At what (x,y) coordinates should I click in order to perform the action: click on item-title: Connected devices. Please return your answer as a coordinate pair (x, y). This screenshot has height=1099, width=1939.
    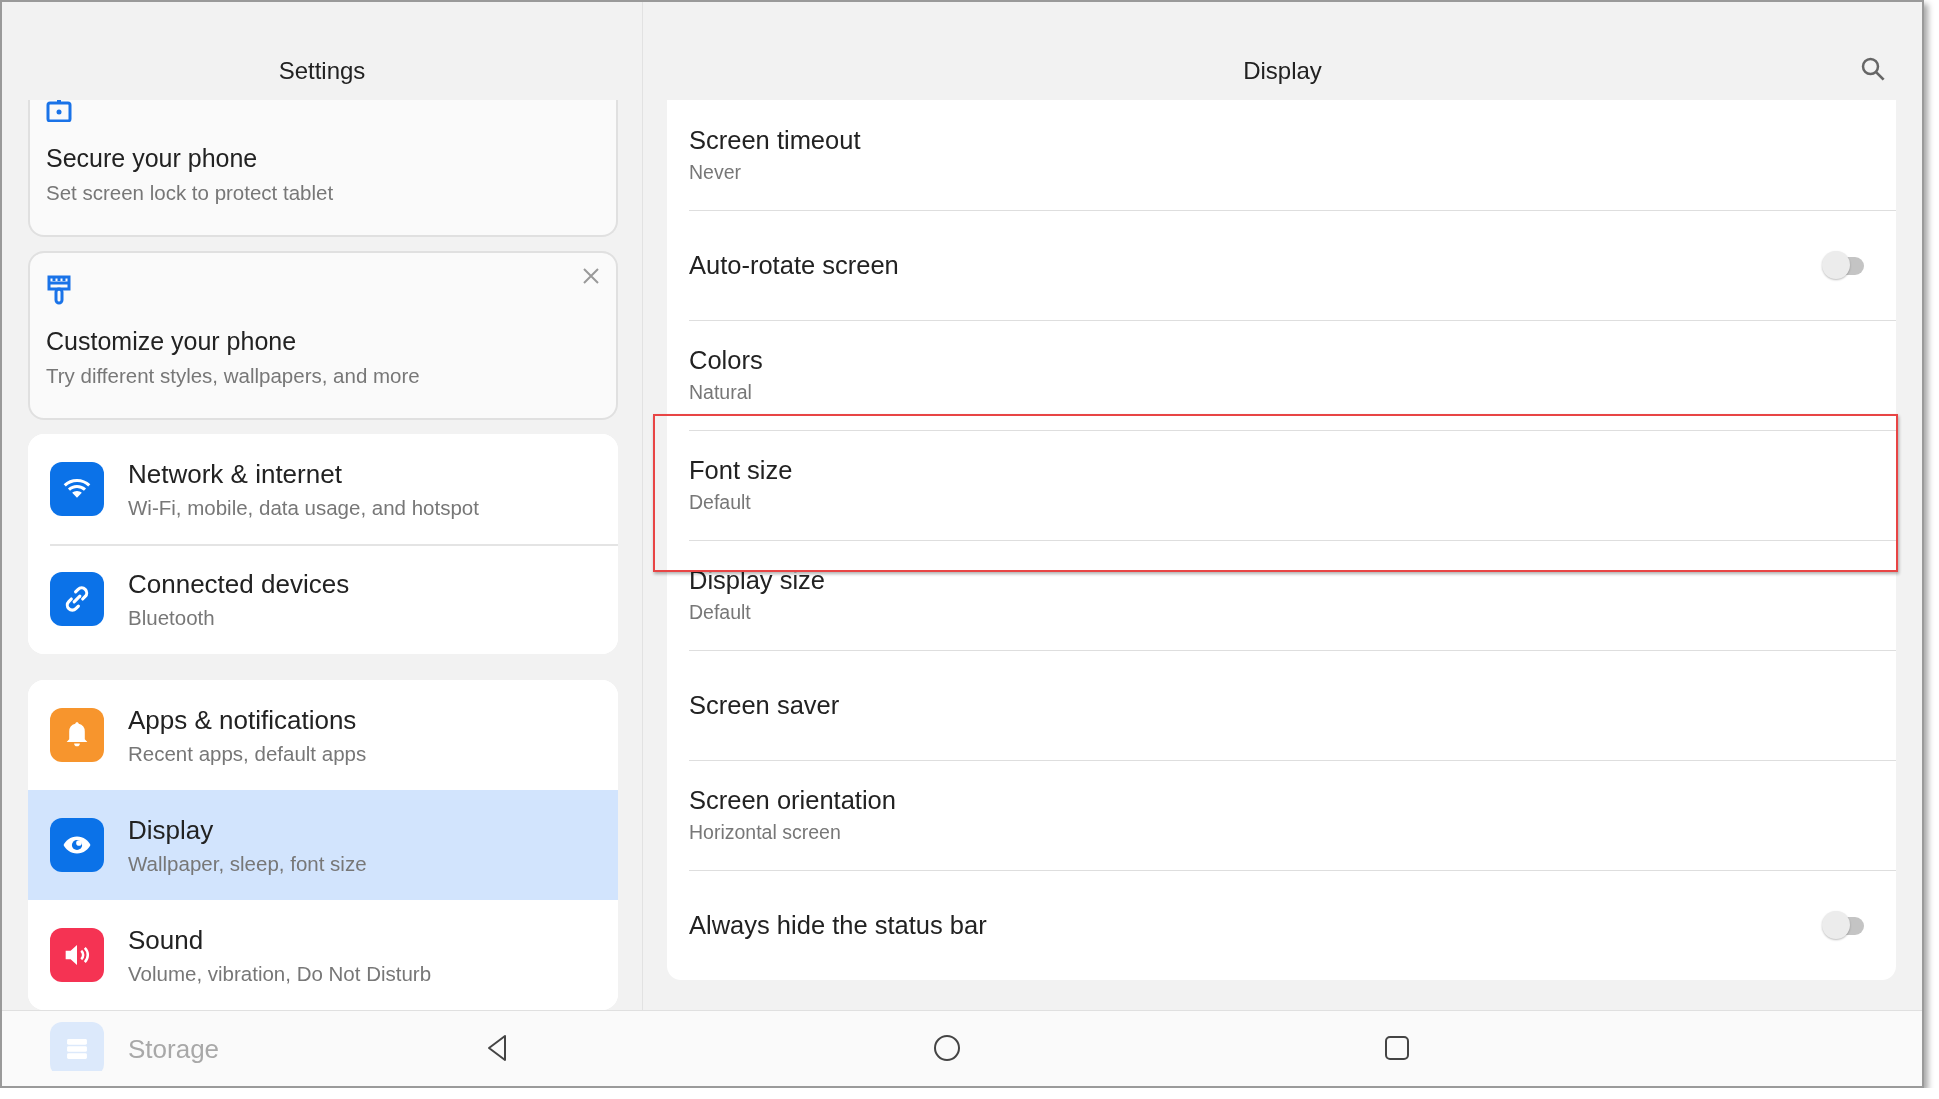
    Looking at the image, I should click on (239, 584).